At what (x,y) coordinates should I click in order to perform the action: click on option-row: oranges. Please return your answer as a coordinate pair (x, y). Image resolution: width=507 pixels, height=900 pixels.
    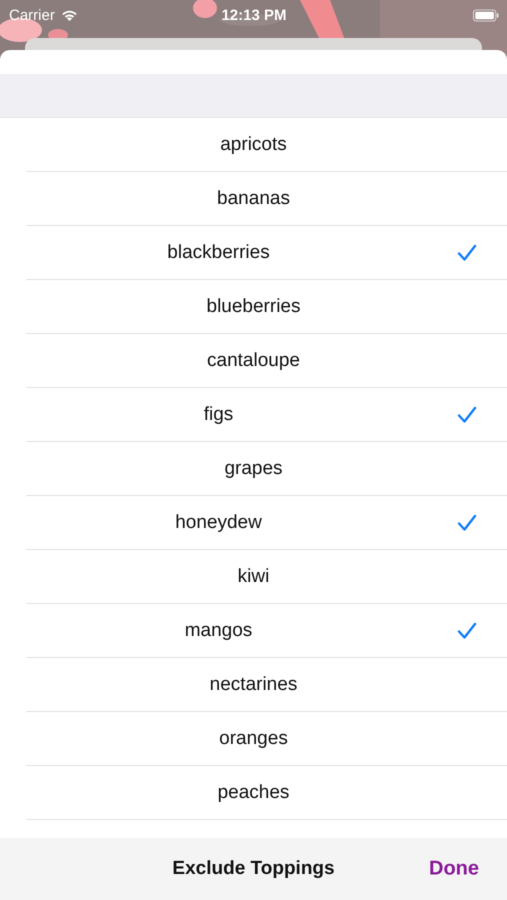
    Looking at the image, I should click on (266, 739).